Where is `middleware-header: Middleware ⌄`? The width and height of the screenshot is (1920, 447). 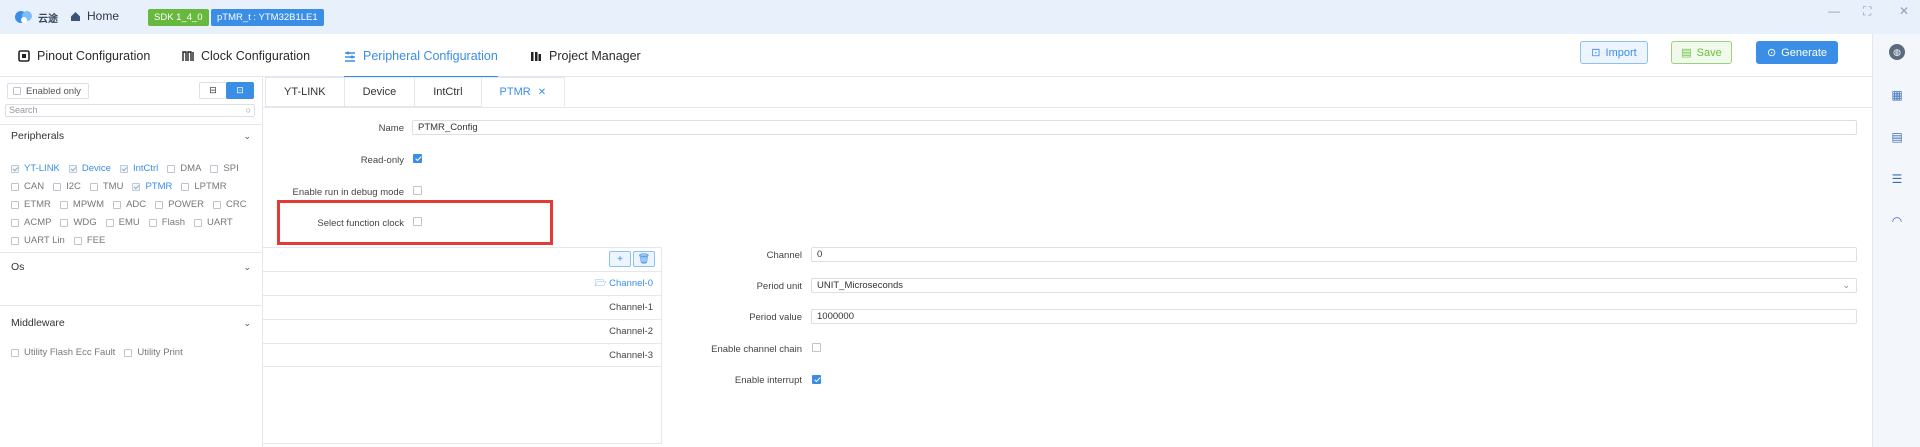
middleware-header: Middleware ⌄ is located at coordinates (131, 323).